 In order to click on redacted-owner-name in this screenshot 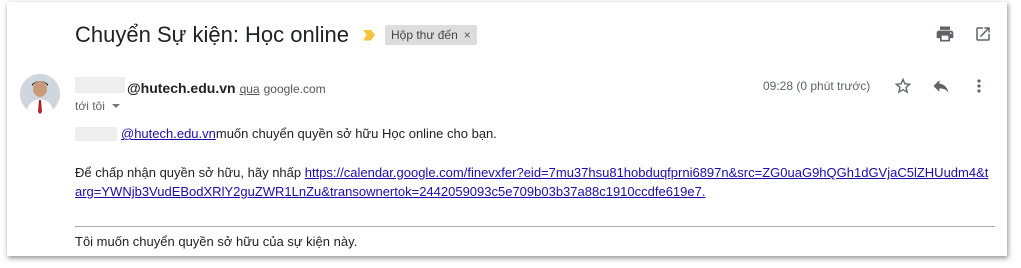, I will do `click(96, 133)`.